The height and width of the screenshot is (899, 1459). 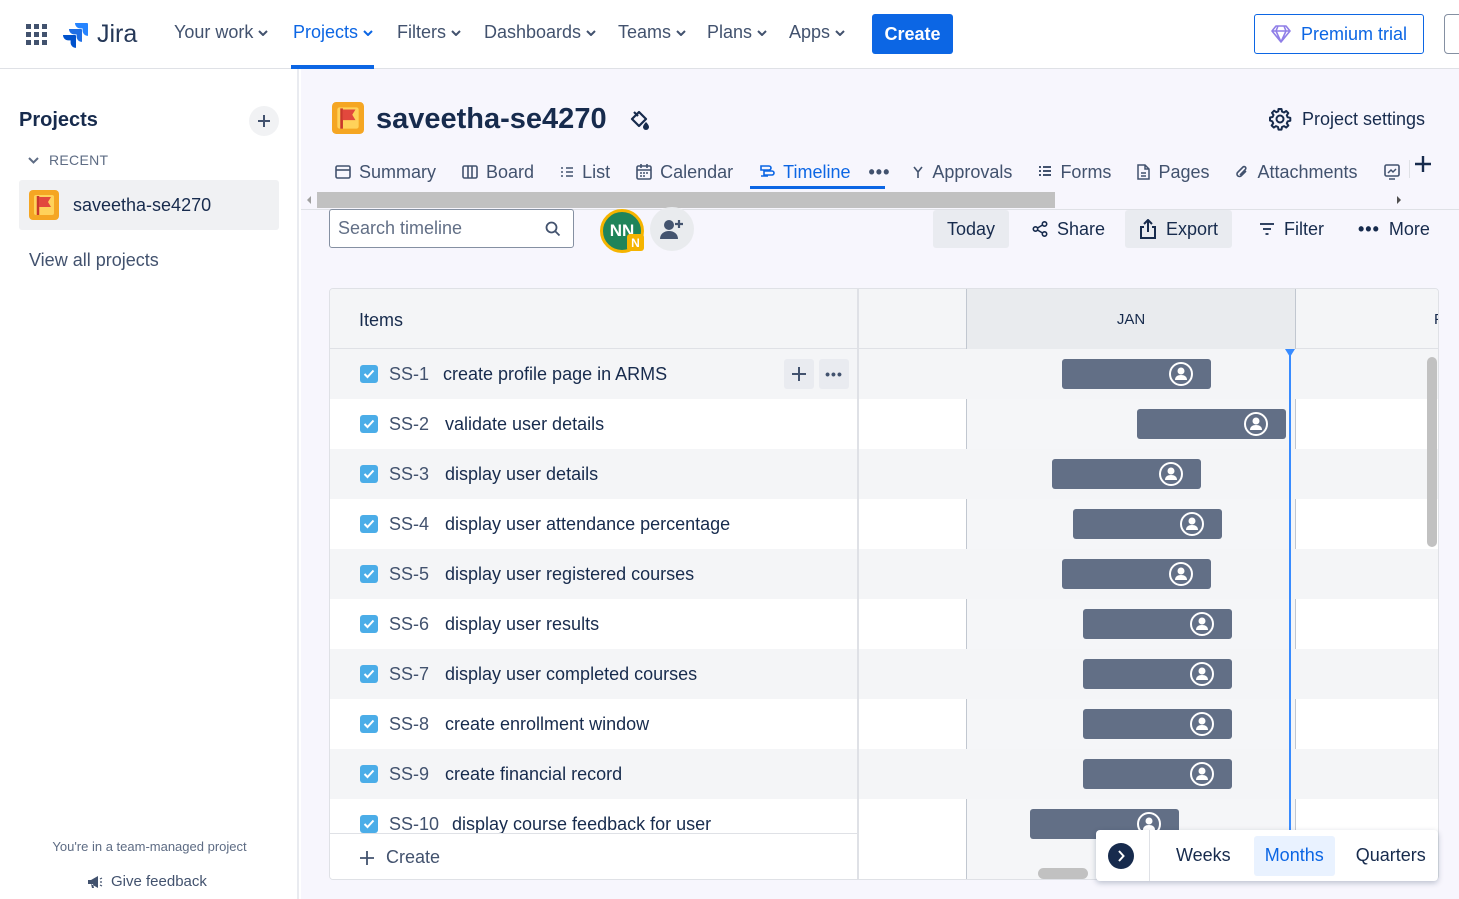 What do you see at coordinates (547, 724) in the screenshot?
I see `issue-title: create enrollment window` at bounding box center [547, 724].